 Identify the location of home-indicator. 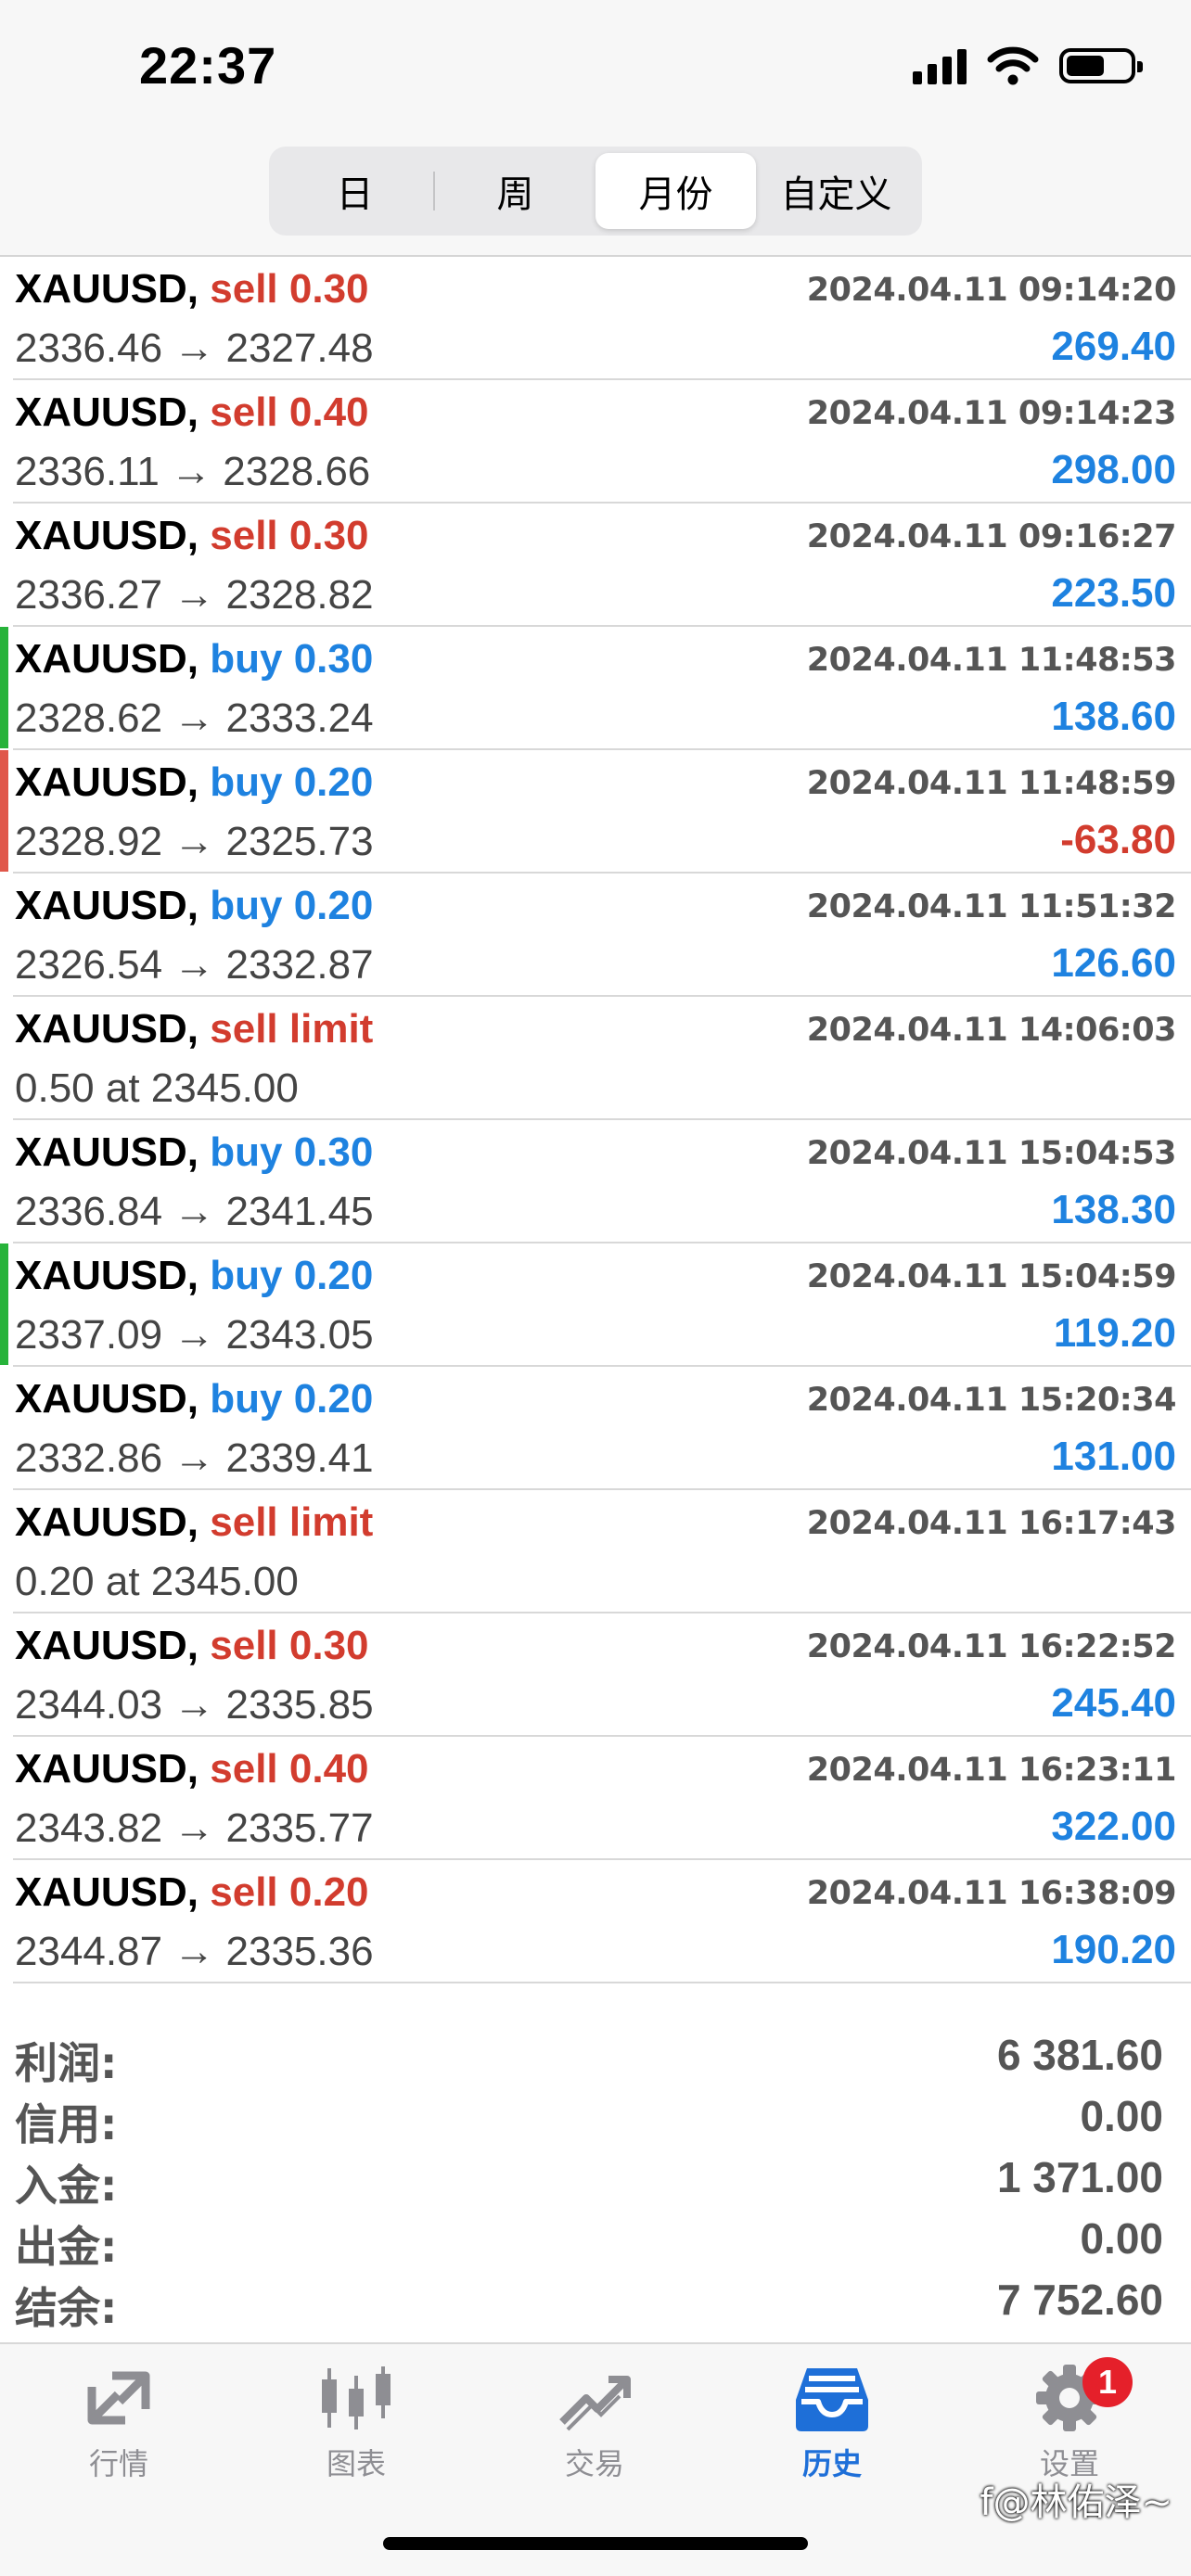
(595, 2543).